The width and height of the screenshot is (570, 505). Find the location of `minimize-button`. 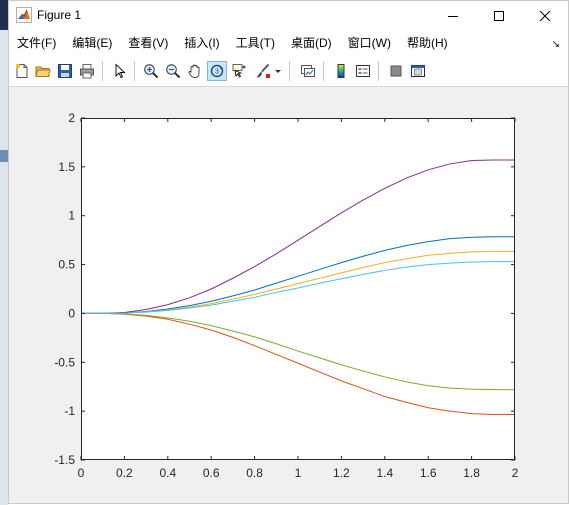

minimize-button is located at coordinates (453, 16).